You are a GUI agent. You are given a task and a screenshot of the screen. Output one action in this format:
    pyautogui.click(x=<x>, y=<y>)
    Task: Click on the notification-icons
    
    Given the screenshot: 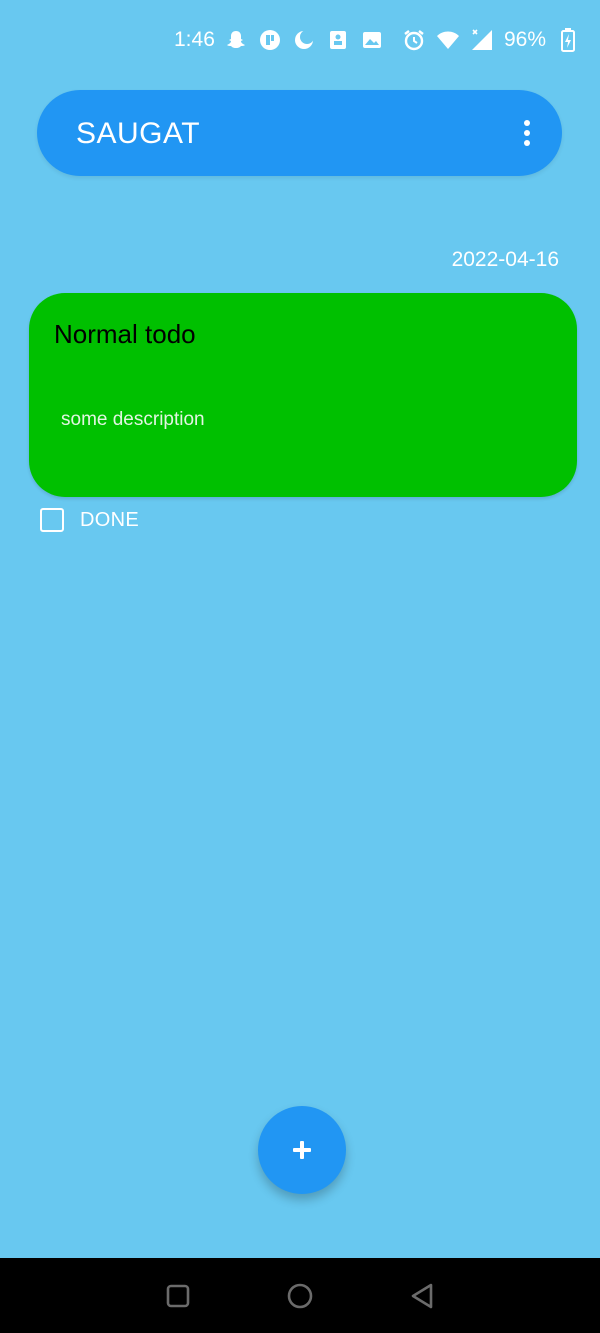 What is the action you would take?
    pyautogui.click(x=304, y=40)
    